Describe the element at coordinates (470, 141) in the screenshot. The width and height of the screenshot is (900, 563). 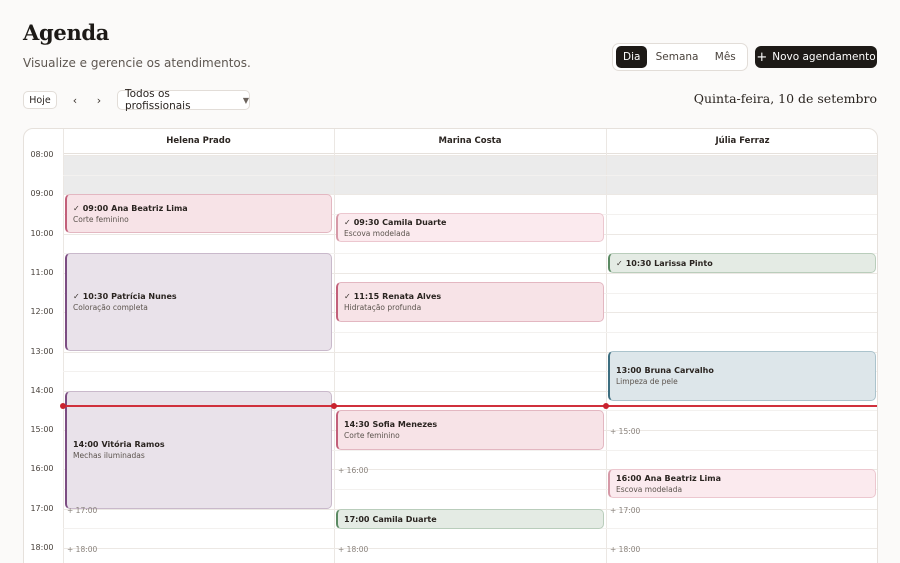
I see `column-header-marina: Marina Costa` at that location.